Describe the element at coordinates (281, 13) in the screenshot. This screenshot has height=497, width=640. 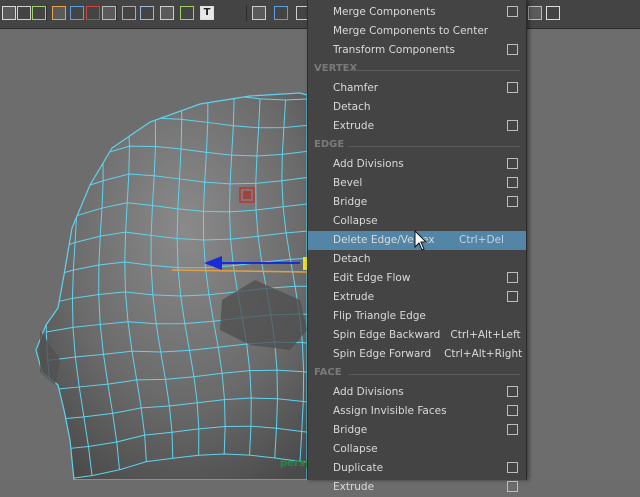
I see `cube-blue-icon` at that location.